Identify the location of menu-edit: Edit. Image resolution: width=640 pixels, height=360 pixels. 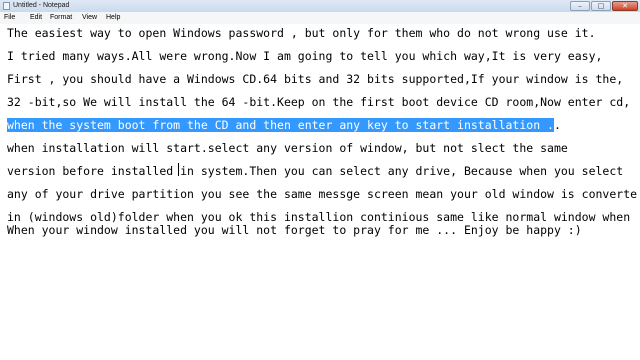
(36, 18).